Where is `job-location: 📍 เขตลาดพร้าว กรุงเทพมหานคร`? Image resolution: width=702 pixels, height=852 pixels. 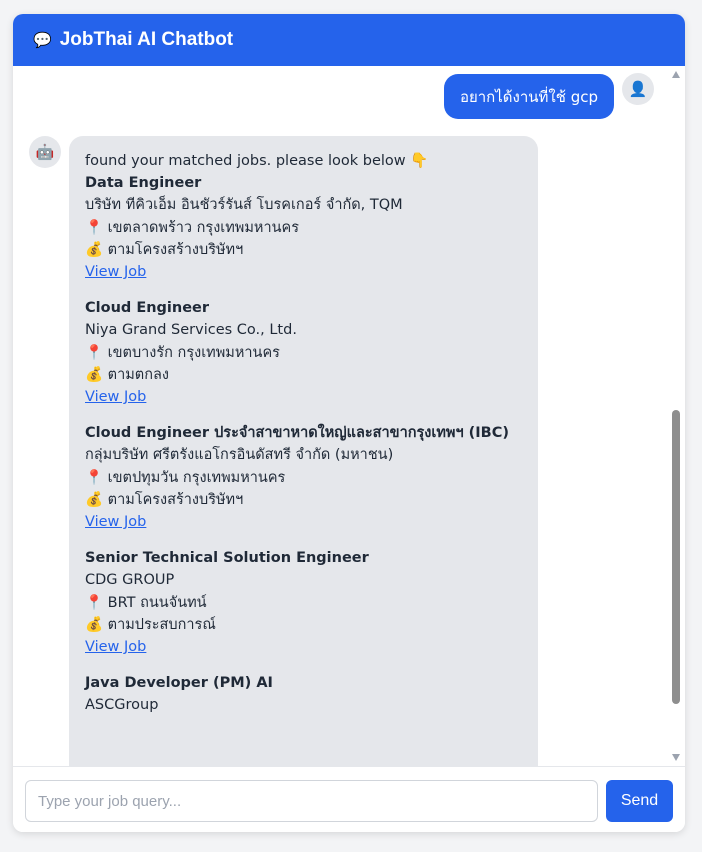
job-location: 📍 เขตลาดพร้าว กรุงเทพมหานคร is located at coordinates (192, 227).